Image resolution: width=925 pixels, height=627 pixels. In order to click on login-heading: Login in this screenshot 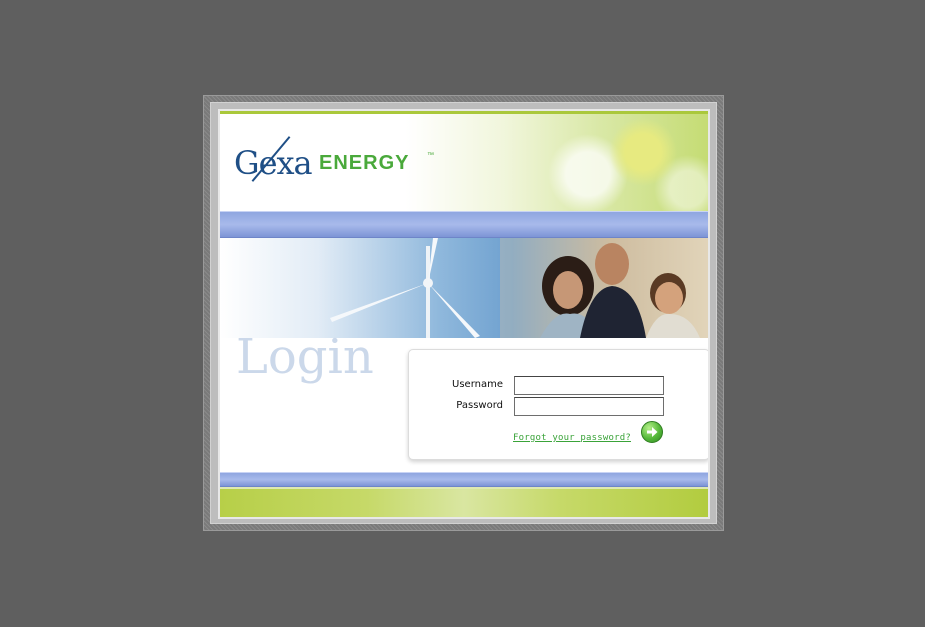, I will do `click(305, 357)`.